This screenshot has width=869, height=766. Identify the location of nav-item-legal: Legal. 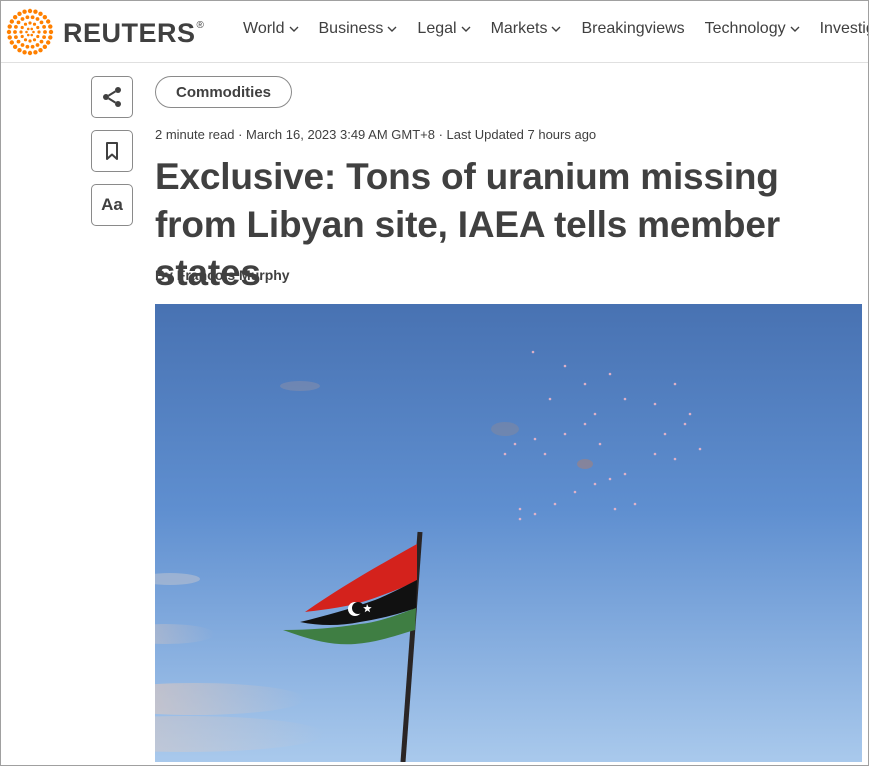
(444, 29).